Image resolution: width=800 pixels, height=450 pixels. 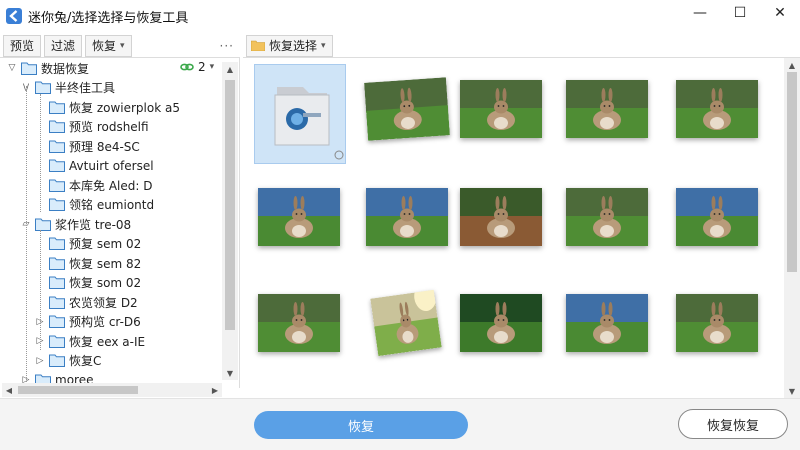 I want to click on more-options-button: ···, so click(x=227, y=46).